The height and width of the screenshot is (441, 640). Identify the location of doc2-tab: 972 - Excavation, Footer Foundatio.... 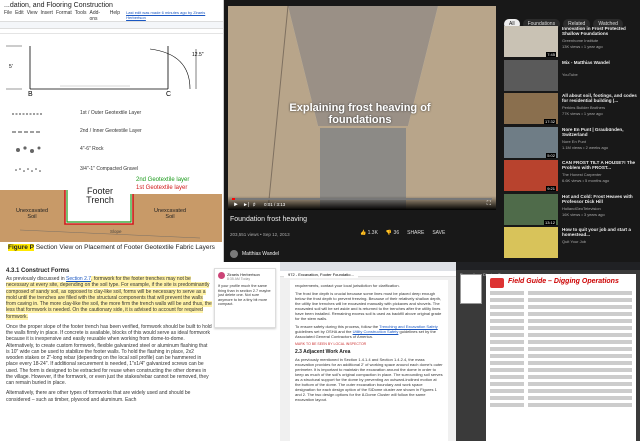
(321, 274).